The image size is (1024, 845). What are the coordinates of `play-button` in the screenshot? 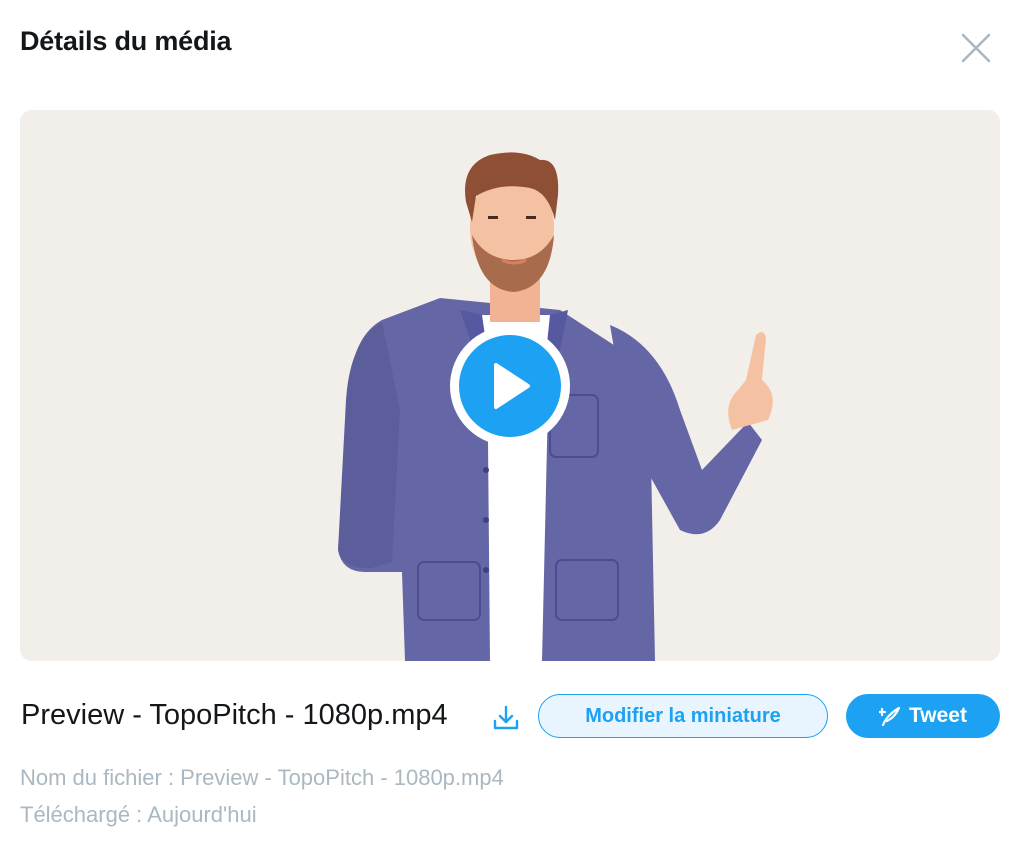 It's located at (510, 386).